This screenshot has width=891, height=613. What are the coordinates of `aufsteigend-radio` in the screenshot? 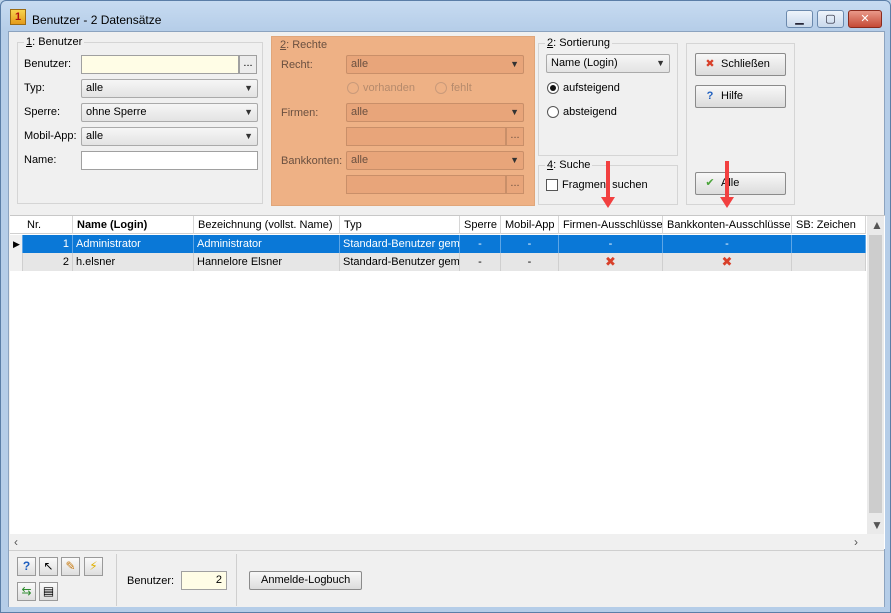 It's located at (553, 88).